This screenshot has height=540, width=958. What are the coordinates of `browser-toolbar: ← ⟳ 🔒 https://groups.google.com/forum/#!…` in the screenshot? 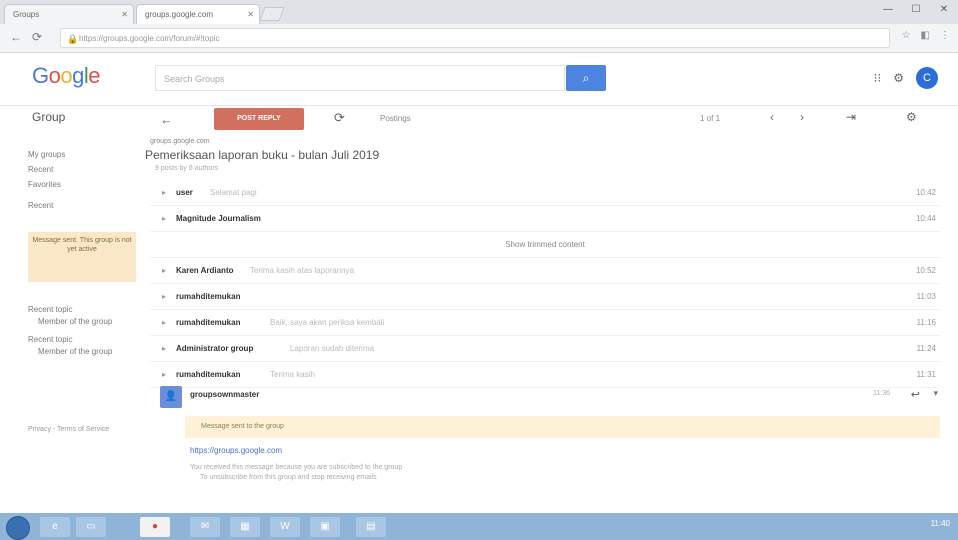 It's located at (479, 38).